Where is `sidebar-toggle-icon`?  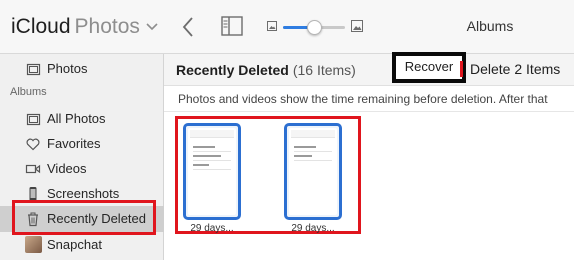 sidebar-toggle-icon is located at coordinates (232, 26).